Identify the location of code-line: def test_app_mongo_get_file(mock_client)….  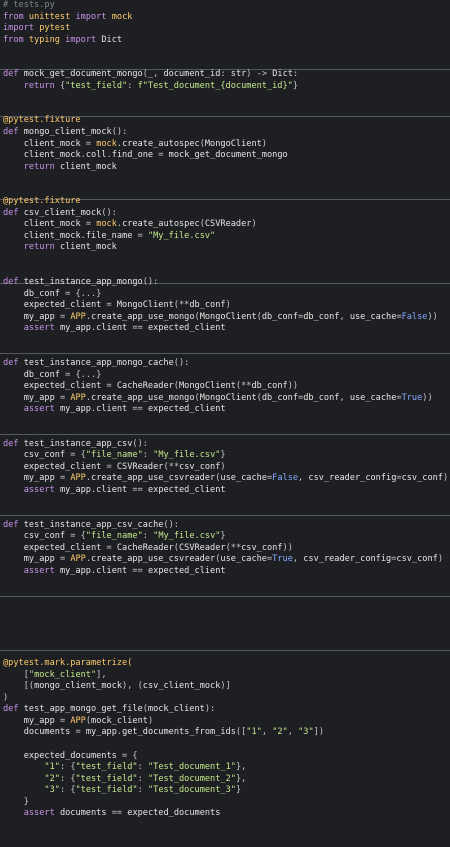
(225, 710).